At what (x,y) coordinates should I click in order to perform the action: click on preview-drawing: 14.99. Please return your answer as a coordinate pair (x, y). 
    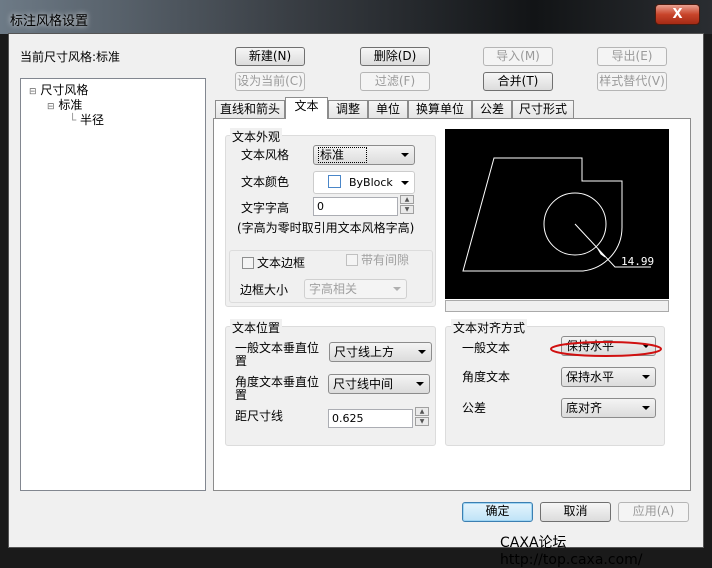
    Looking at the image, I should click on (558, 214).